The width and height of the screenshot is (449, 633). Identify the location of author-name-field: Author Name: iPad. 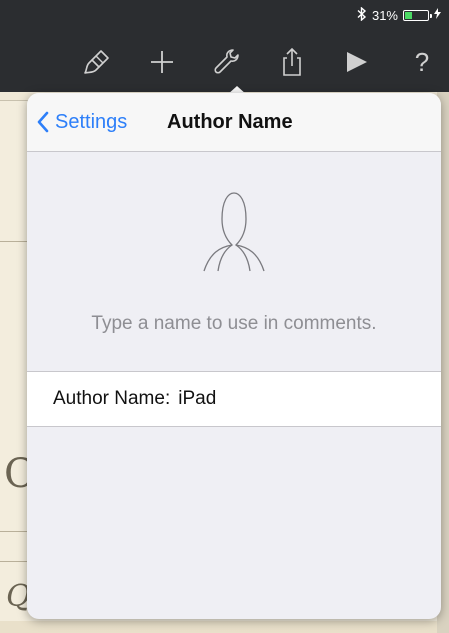
(234, 399).